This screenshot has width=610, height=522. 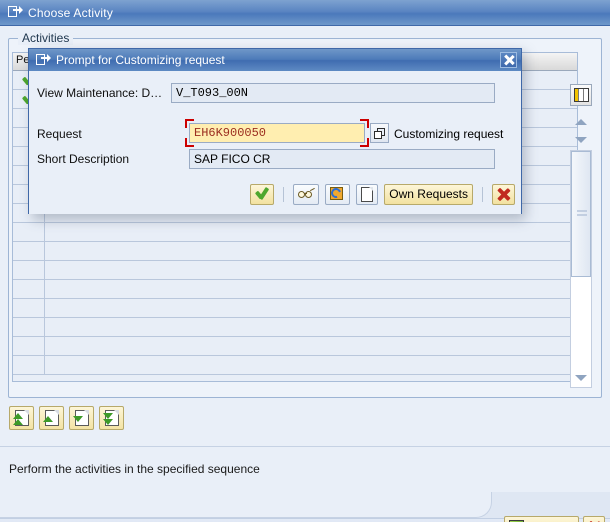 I want to click on request-input: EH6K900050, so click(x=277, y=133).